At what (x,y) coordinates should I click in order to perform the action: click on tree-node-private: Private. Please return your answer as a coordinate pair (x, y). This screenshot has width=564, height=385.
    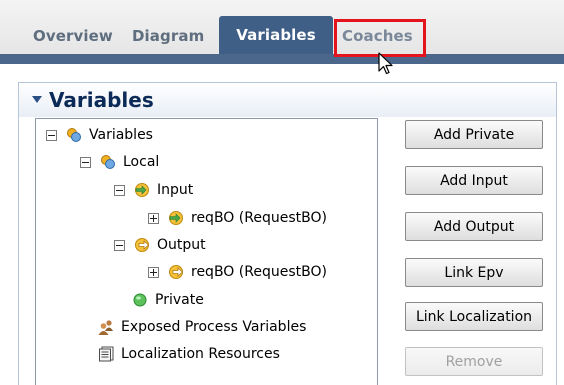
    Looking at the image, I should click on (168, 300).